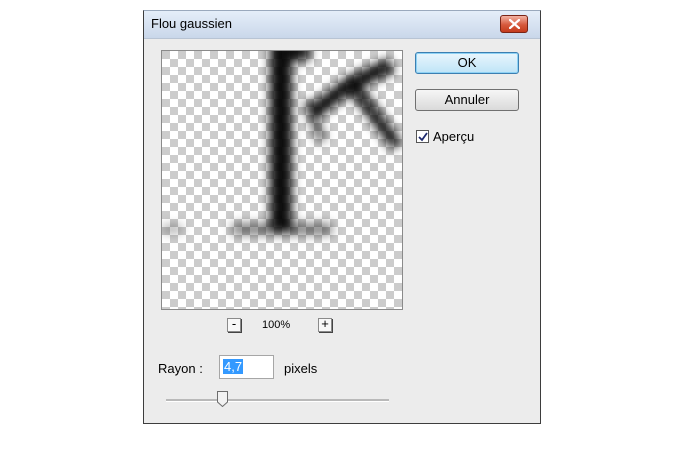  I want to click on zoom-out-button: -, so click(234, 324).